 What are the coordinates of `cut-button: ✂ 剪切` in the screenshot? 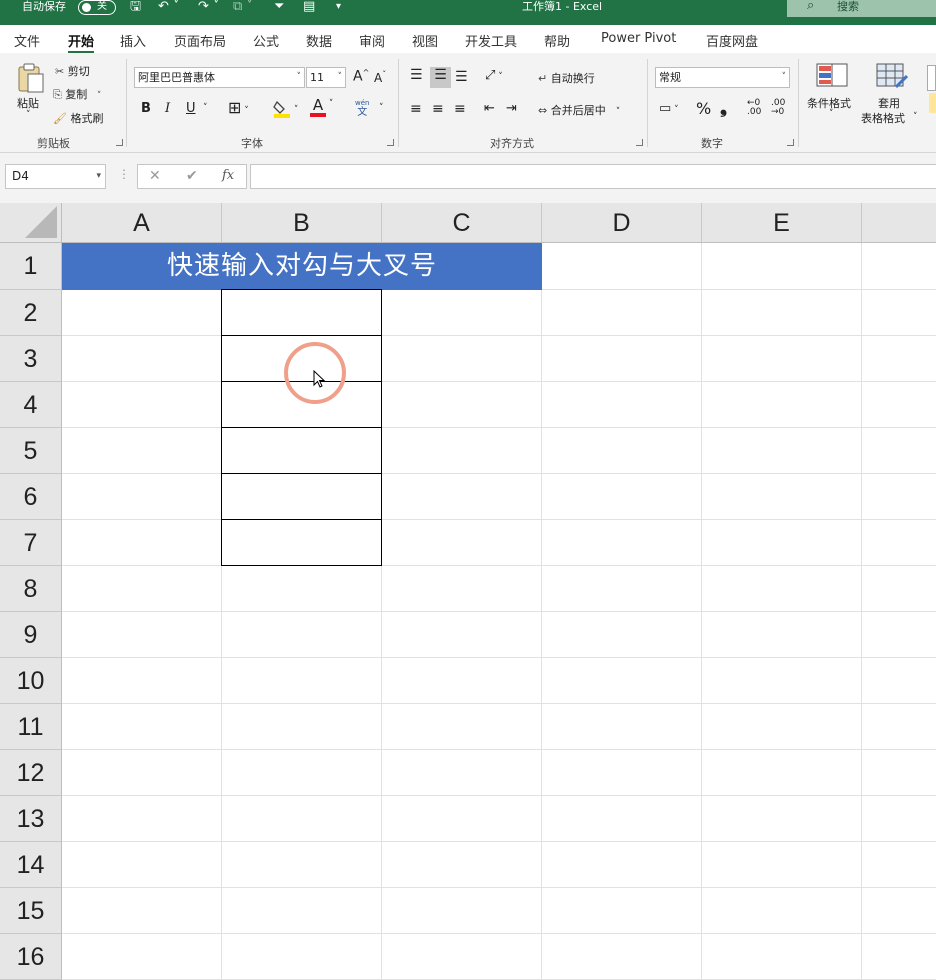 It's located at (72, 71).